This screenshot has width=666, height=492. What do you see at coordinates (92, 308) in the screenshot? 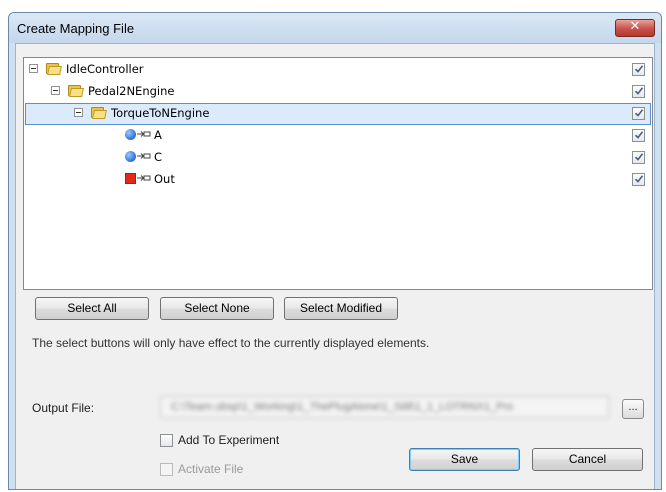
I see `select-all-button: Select All` at bounding box center [92, 308].